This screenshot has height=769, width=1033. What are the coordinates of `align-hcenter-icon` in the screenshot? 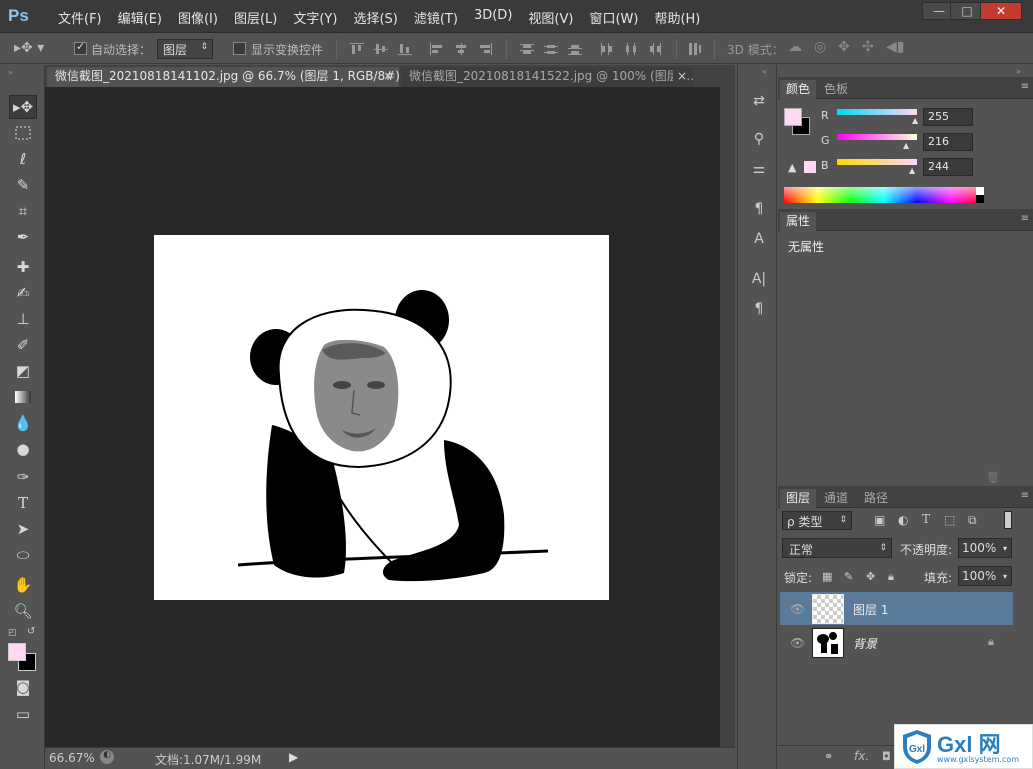 It's located at (461, 49).